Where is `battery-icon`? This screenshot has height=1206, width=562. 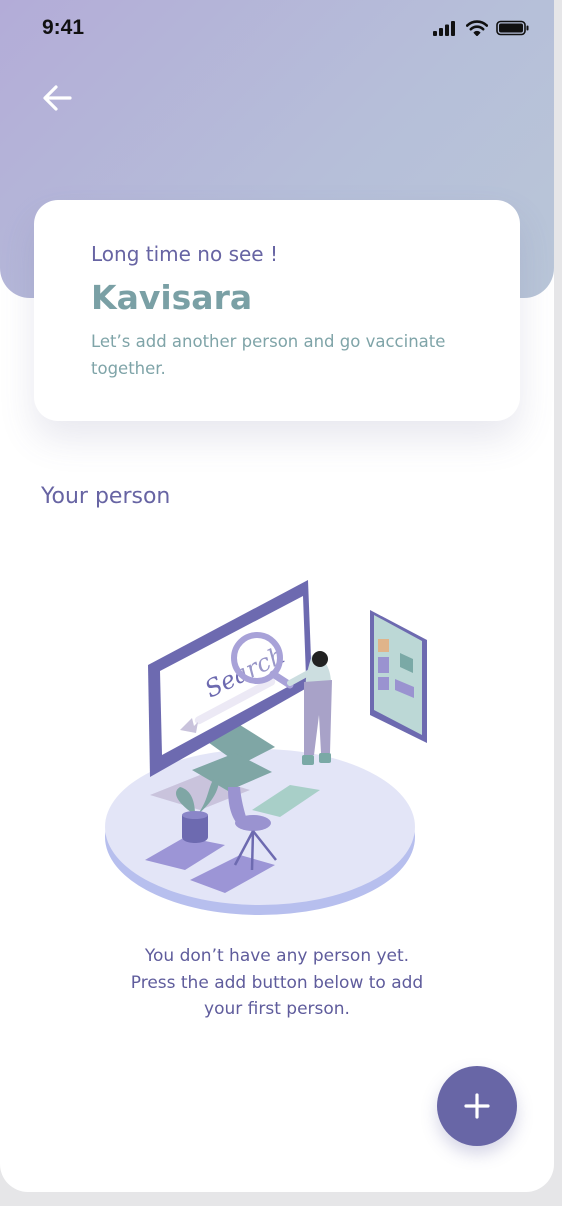 battery-icon is located at coordinates (512, 28).